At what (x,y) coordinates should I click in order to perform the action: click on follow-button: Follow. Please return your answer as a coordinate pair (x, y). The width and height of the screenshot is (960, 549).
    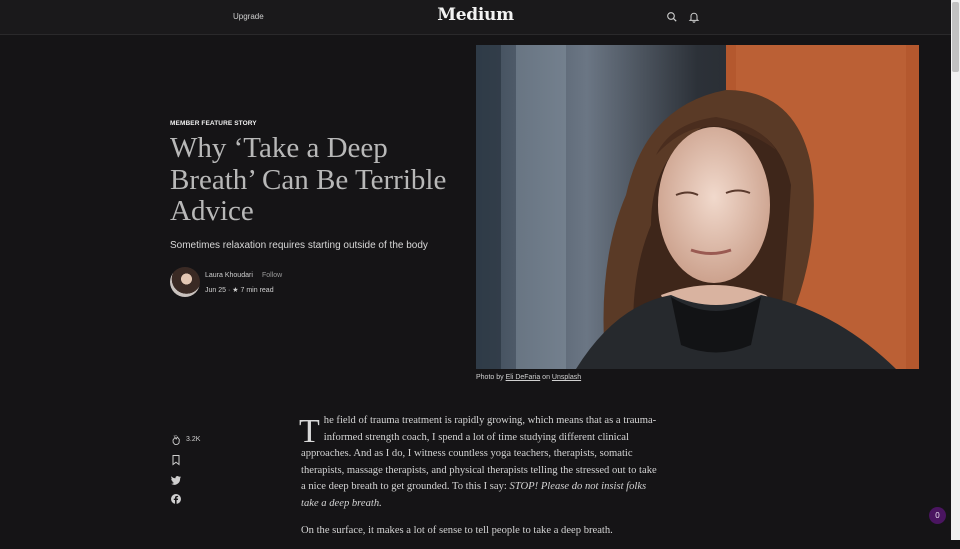
    Looking at the image, I should click on (272, 275).